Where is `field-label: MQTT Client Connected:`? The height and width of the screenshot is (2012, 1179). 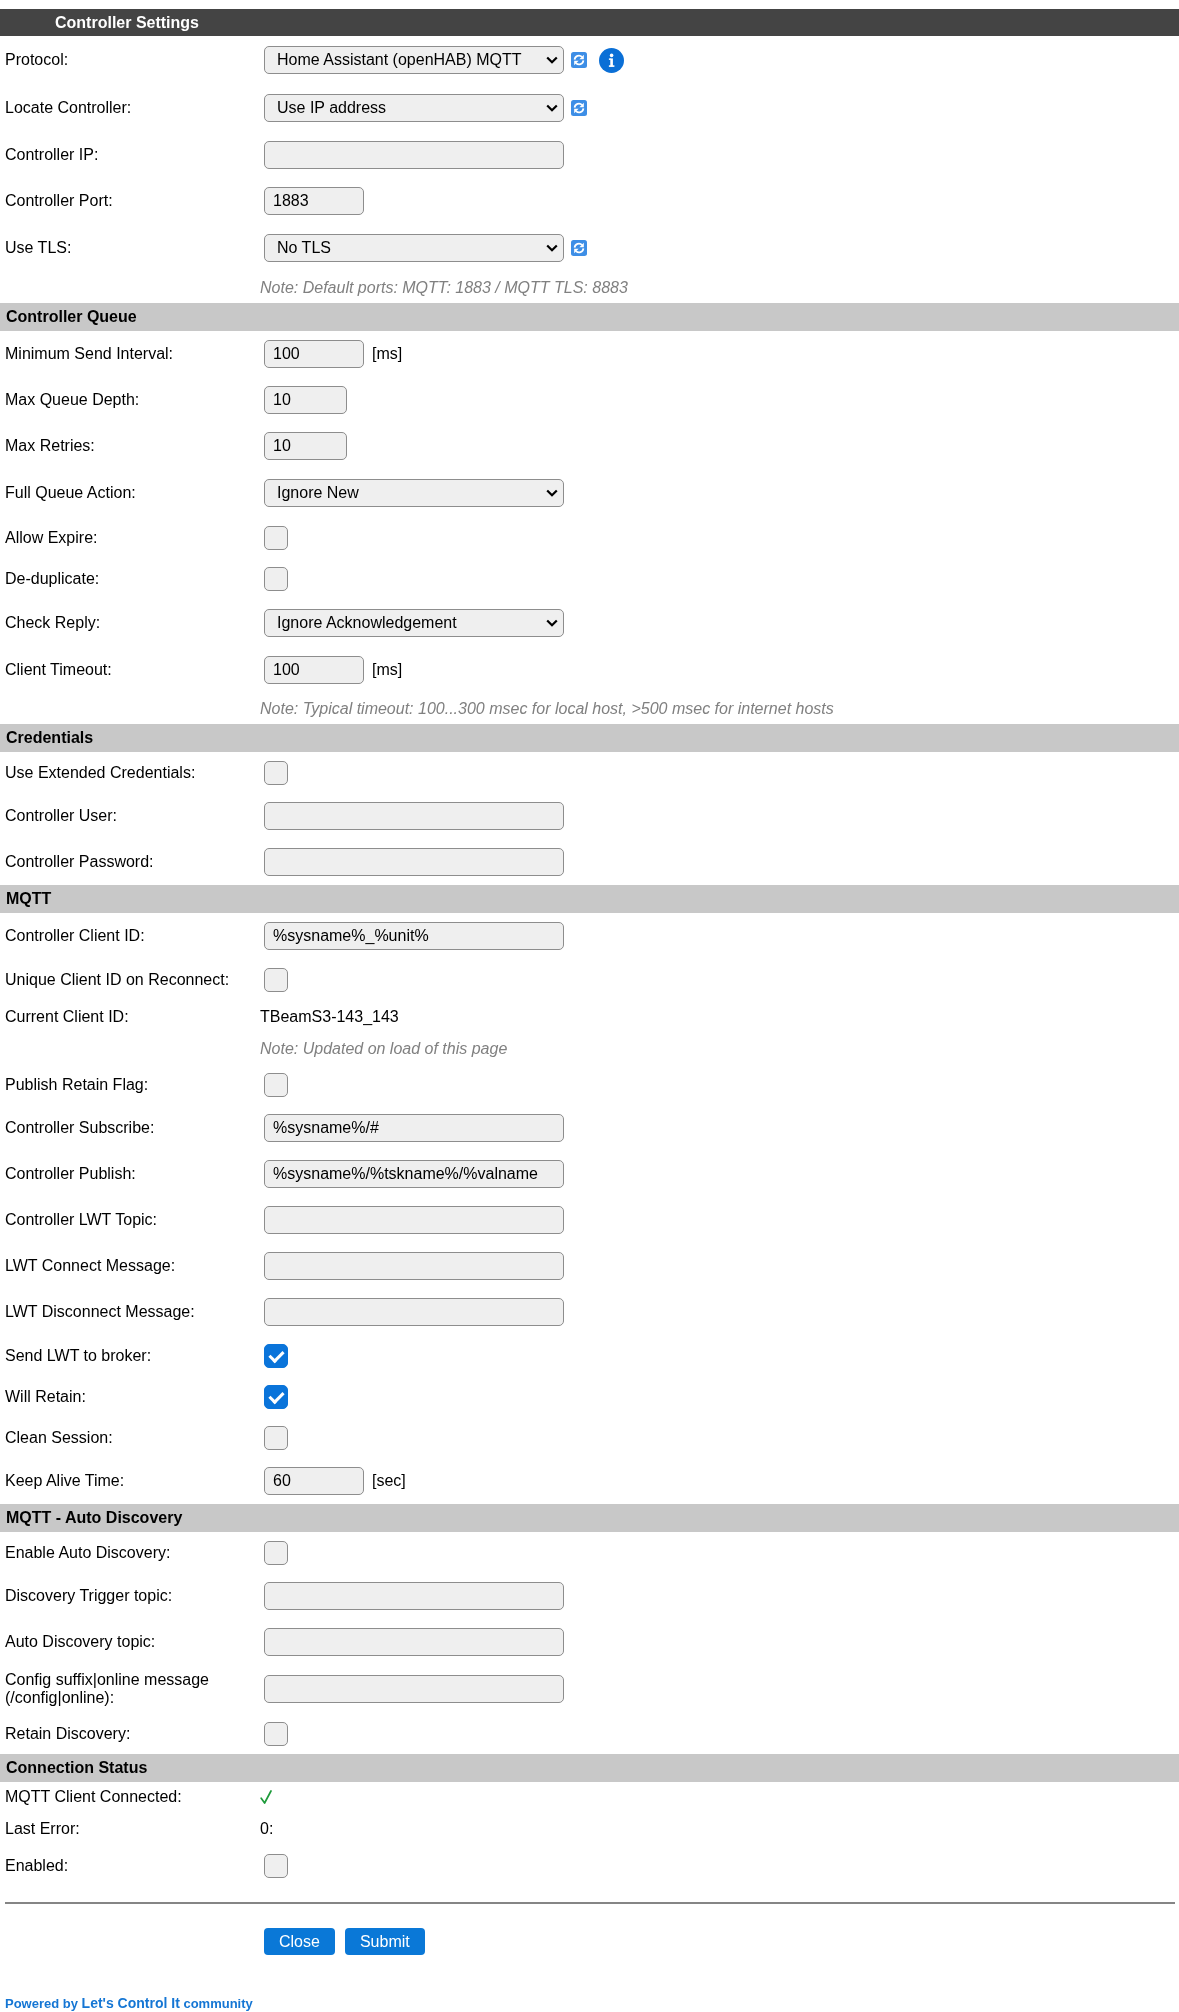 field-label: MQTT Client Connected: is located at coordinates (93, 1797).